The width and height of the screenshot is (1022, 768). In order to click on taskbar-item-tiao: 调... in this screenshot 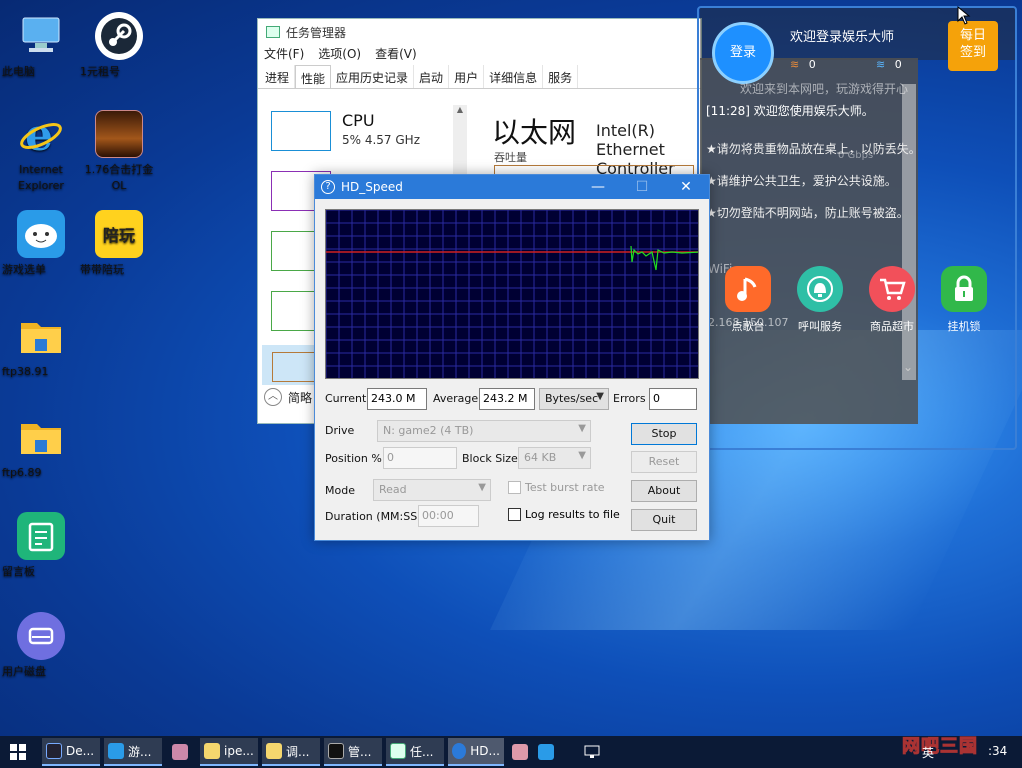, I will do `click(291, 752)`.